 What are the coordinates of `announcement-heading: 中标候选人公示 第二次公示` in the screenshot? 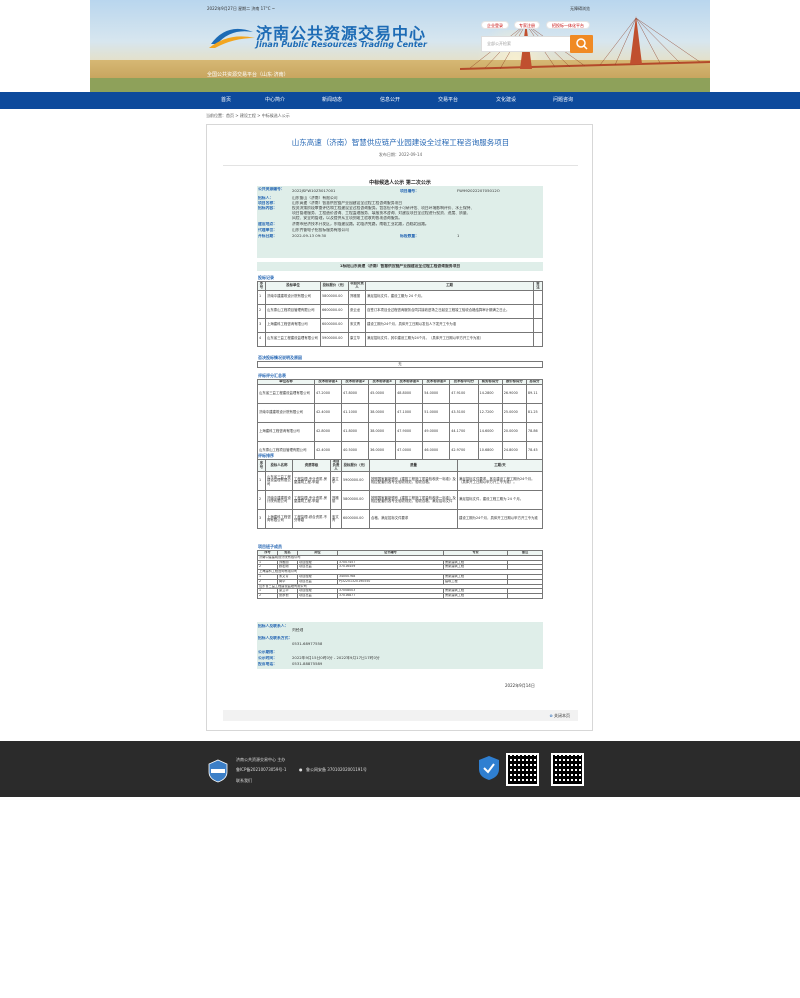 It's located at (400, 183).